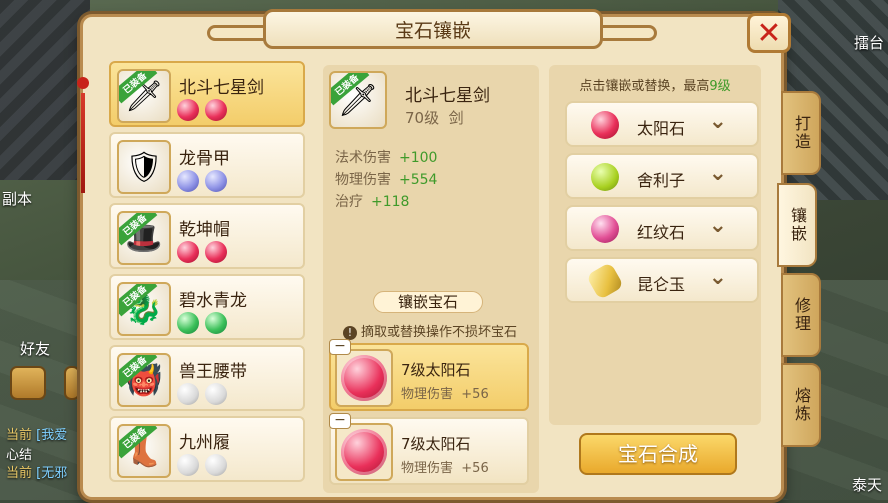 Image resolution: width=888 pixels, height=503 pixels. I want to click on tassel-decoration, so click(83, 137).